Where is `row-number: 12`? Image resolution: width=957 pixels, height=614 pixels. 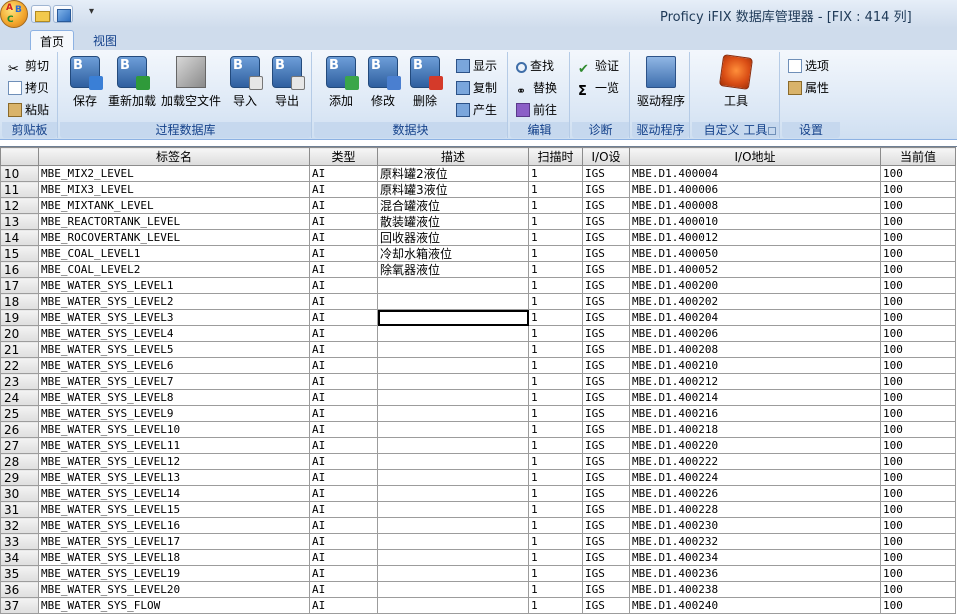
row-number: 12 is located at coordinates (19, 205).